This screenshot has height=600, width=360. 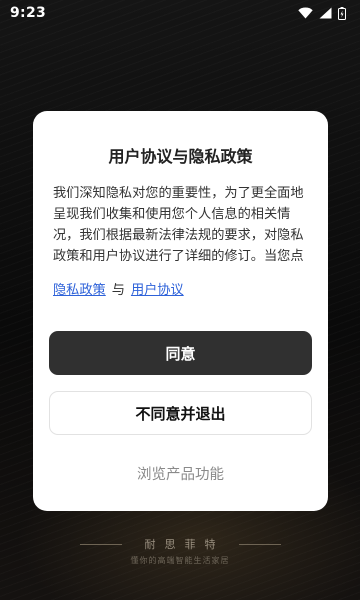 I want to click on disagree-exit-button: 不同意并退出, so click(x=180, y=413).